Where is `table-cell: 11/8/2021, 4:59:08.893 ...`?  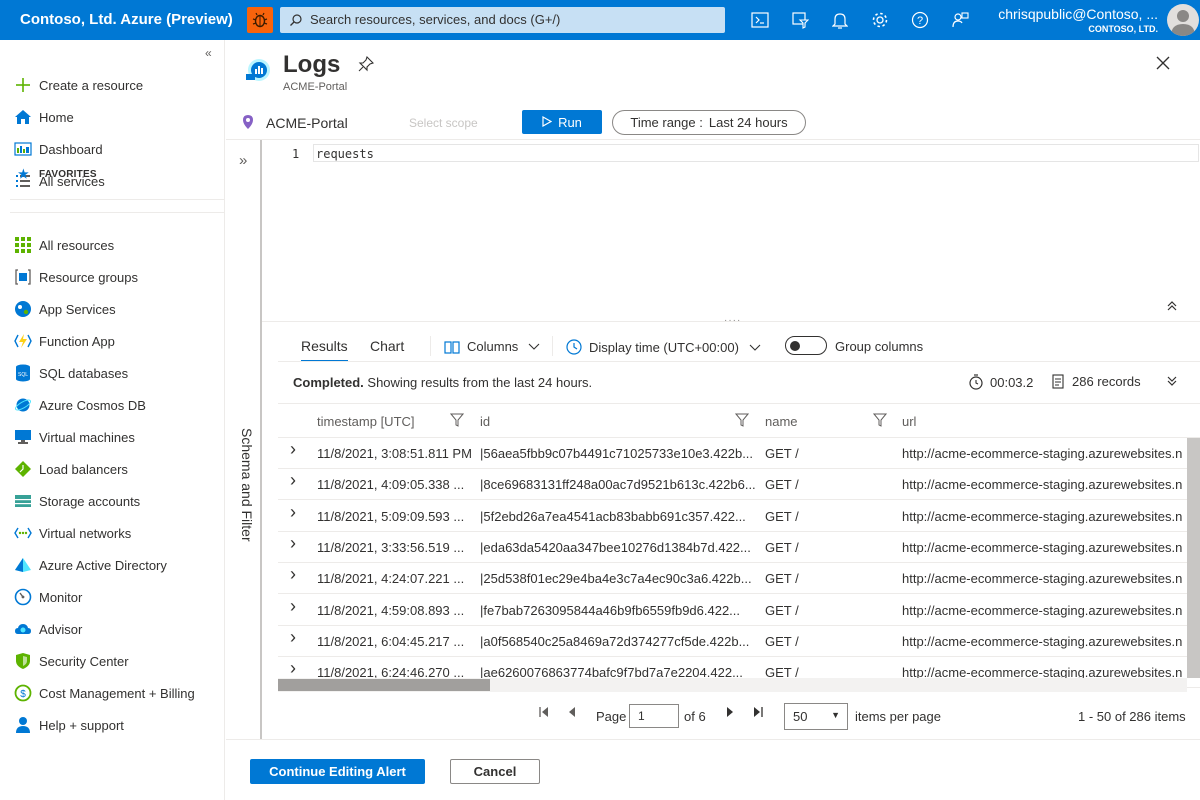
table-cell: 11/8/2021, 4:59:08.893 ... is located at coordinates (391, 610).